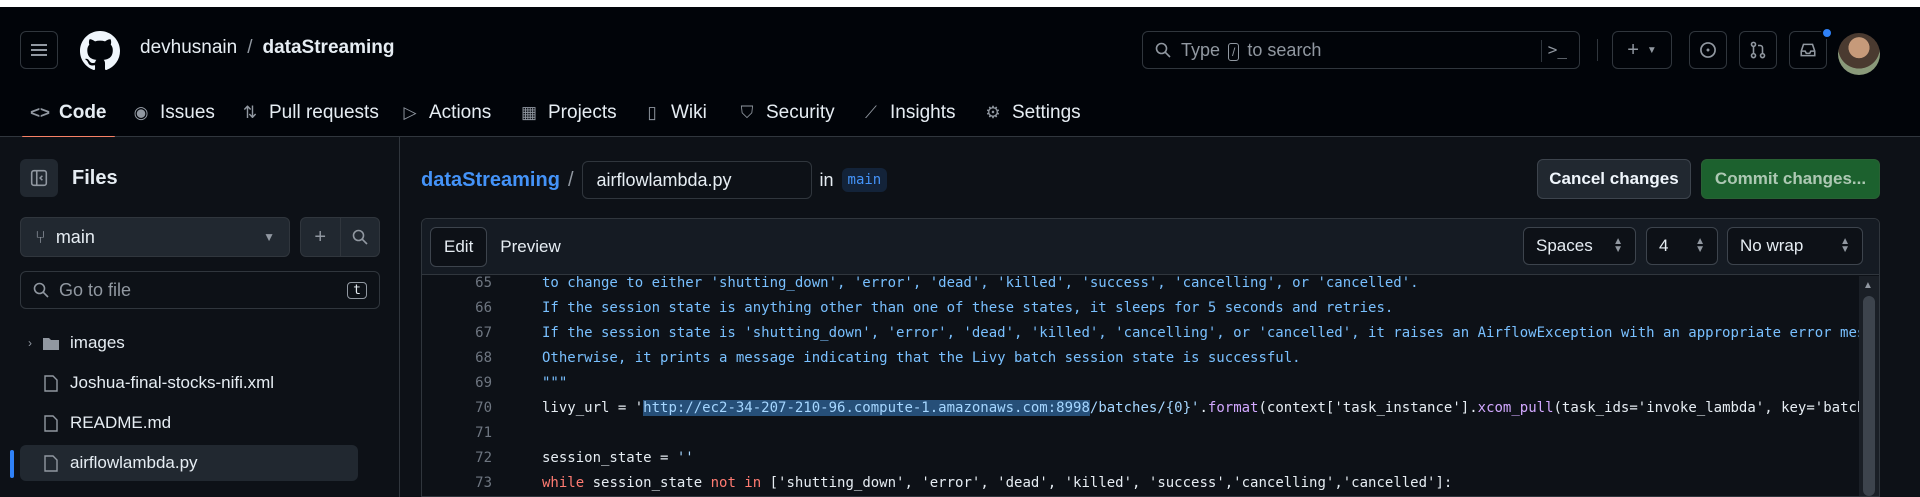  I want to click on branch-badge: main, so click(864, 180).